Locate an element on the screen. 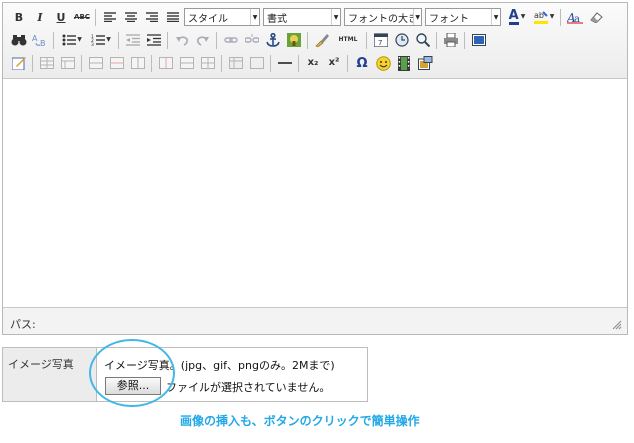 The image size is (634, 443). anchor-button is located at coordinates (273, 40).